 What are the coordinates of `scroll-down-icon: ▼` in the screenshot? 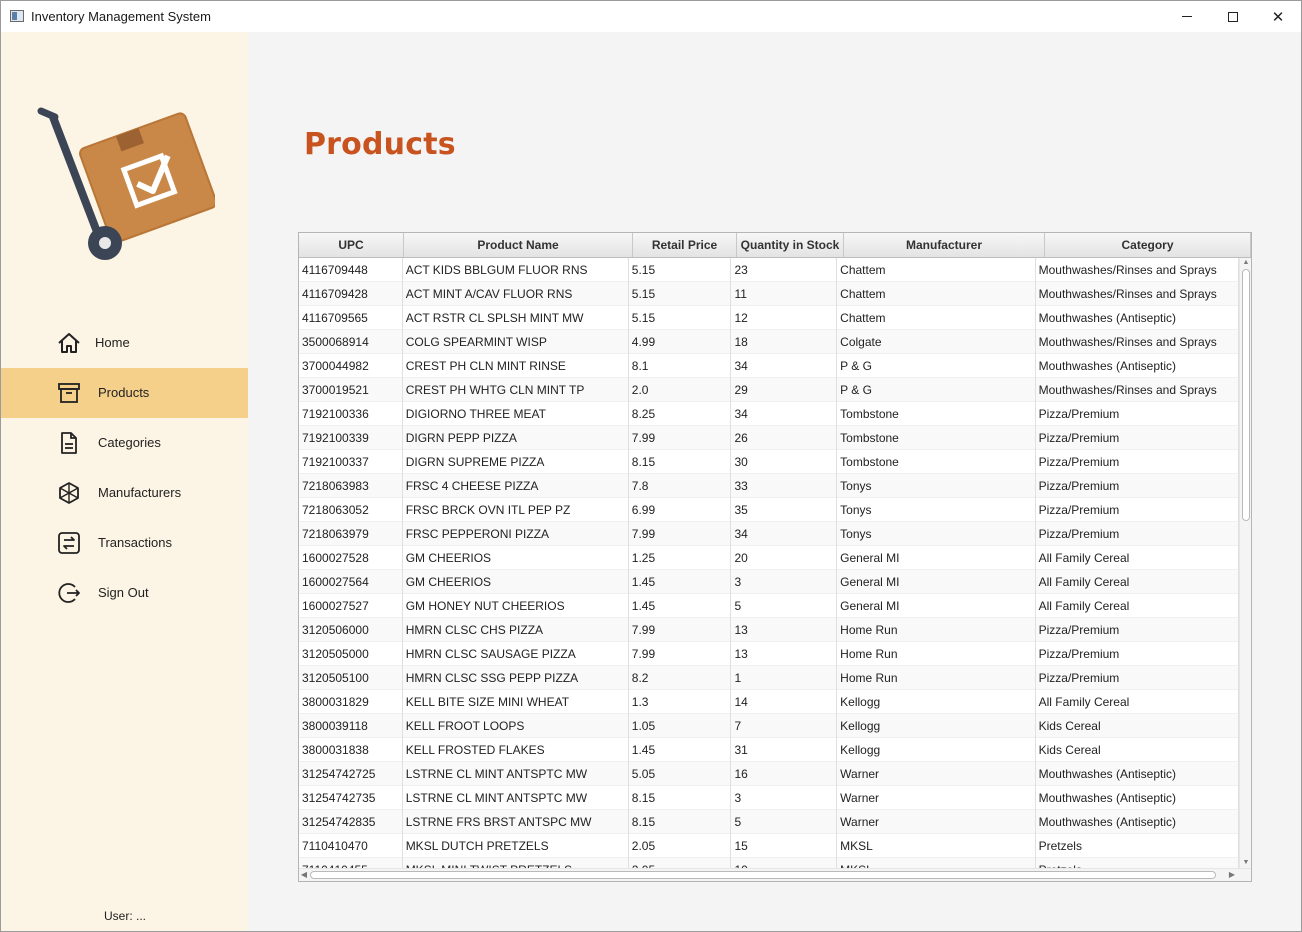 It's located at (1245, 863).